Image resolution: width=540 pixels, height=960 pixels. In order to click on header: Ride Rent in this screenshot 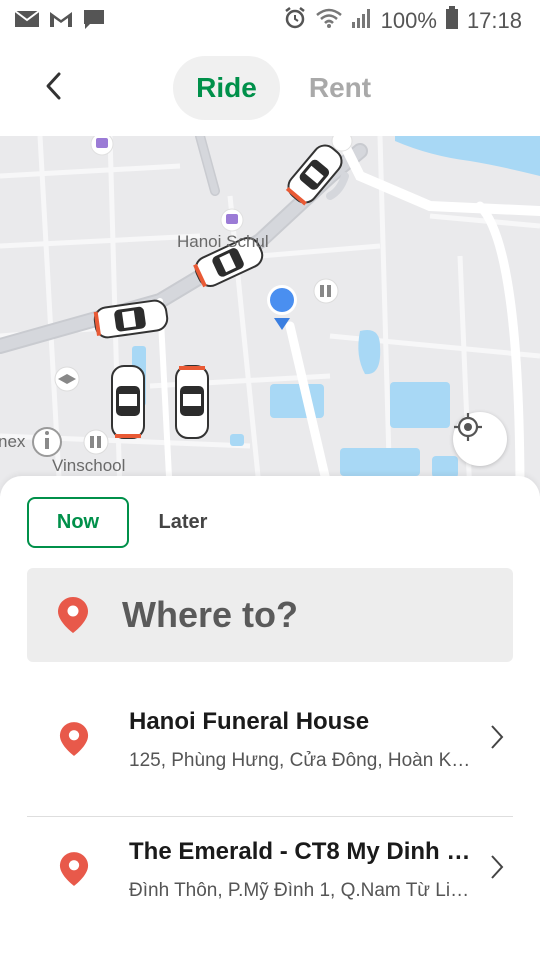, I will do `click(270, 89)`.